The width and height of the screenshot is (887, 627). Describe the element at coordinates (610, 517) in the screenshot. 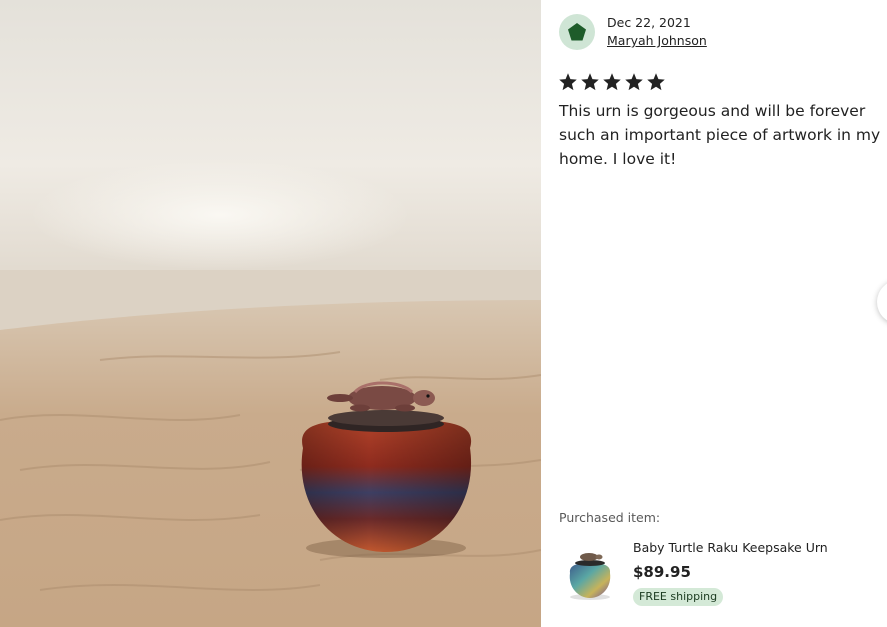

I see `purchased-item-label: Purchased item:` at that location.